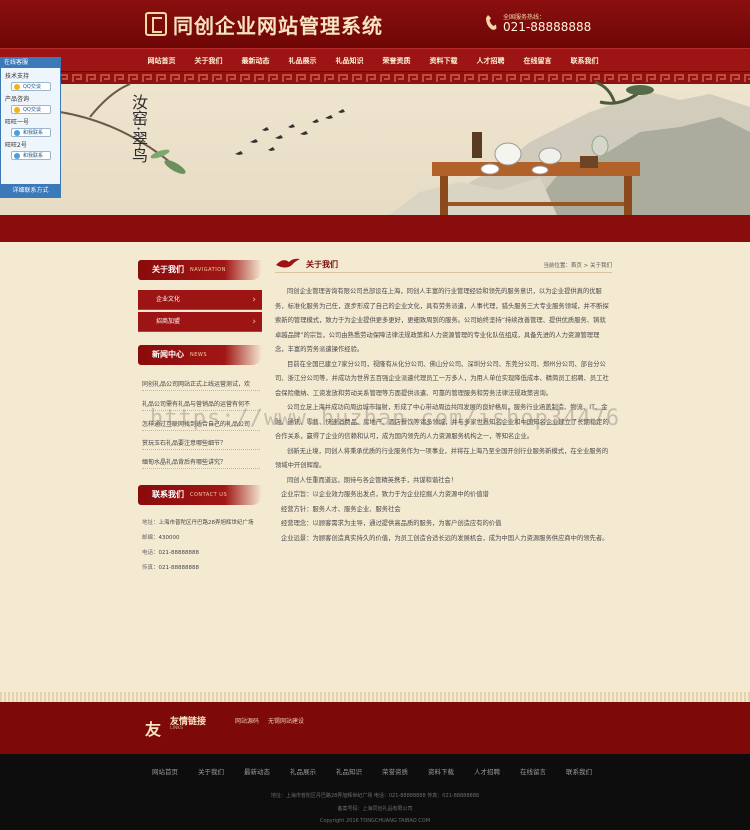  I want to click on contact-address: 地址：上海市普陀区丹巴路28弄旭辉世纪广场, so click(198, 523).